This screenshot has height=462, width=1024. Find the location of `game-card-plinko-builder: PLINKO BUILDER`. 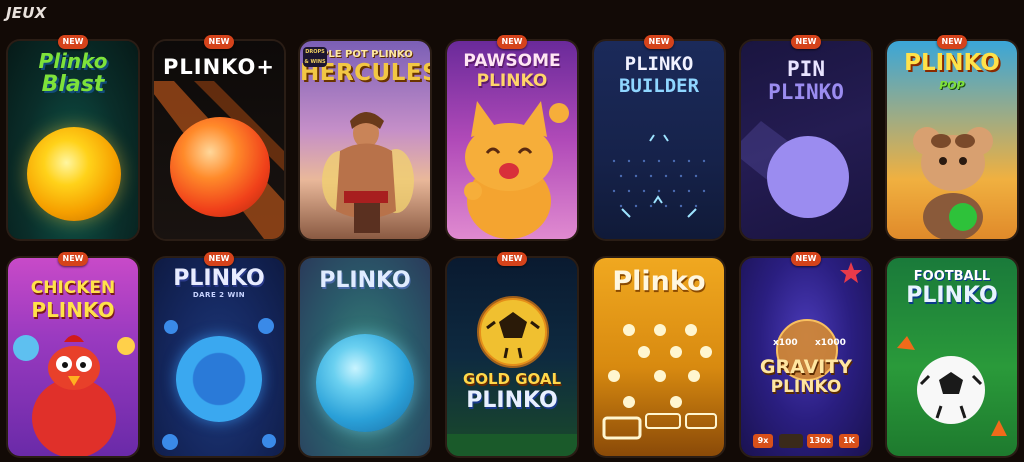

game-card-plinko-builder: PLINKO BUILDER is located at coordinates (659, 140).